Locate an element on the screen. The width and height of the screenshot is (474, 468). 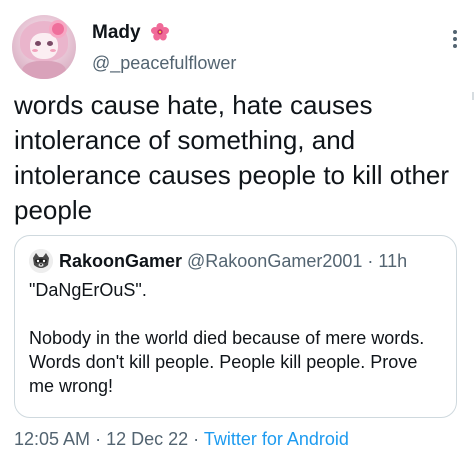
quoted-tweet-line: "DaNgErOuS". is located at coordinates (88, 290).